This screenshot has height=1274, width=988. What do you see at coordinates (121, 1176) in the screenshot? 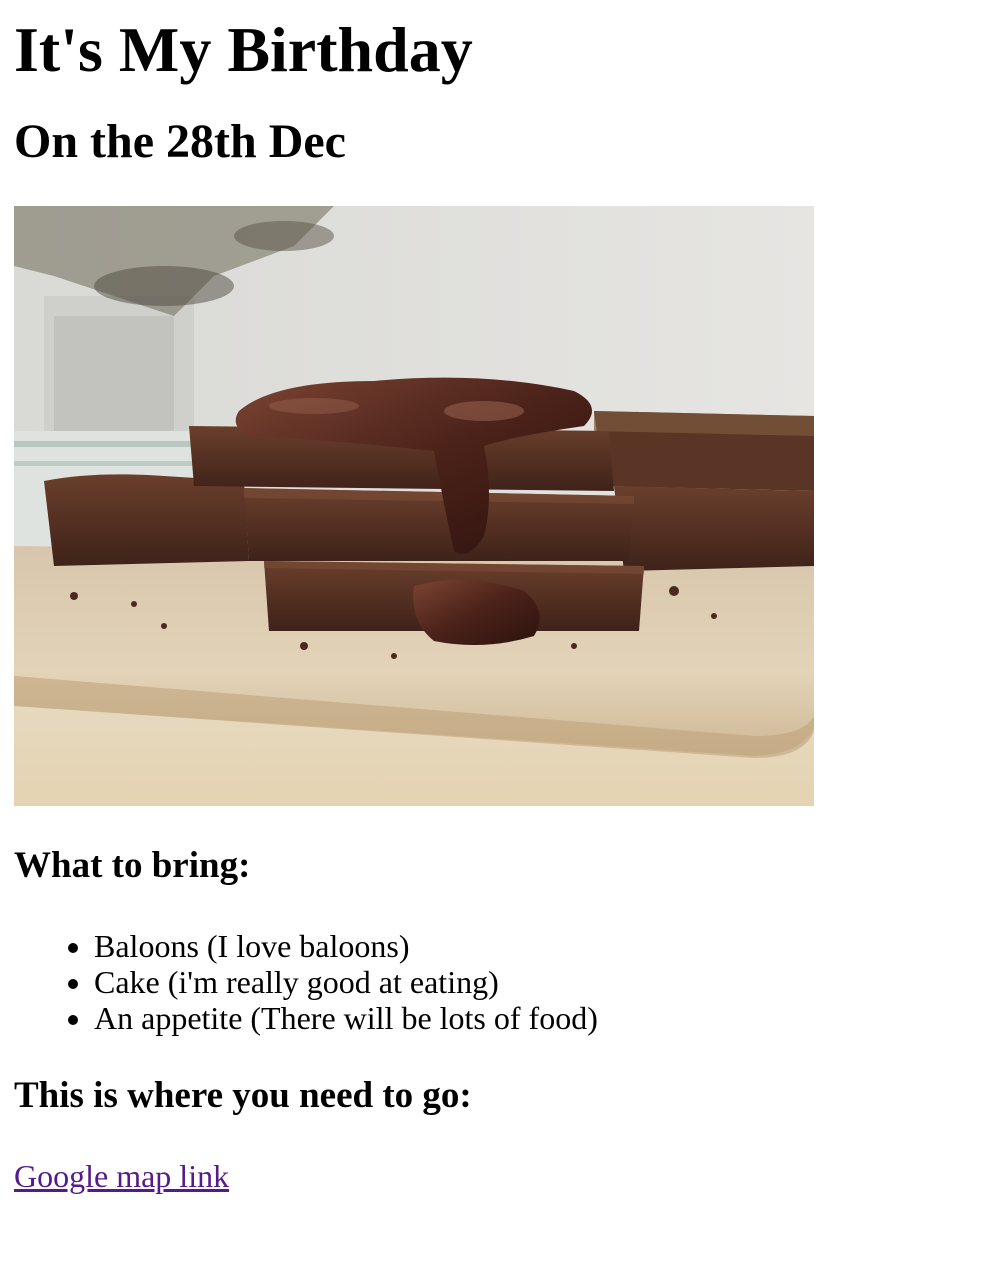
I see `google-map-link: Google map link` at bounding box center [121, 1176].